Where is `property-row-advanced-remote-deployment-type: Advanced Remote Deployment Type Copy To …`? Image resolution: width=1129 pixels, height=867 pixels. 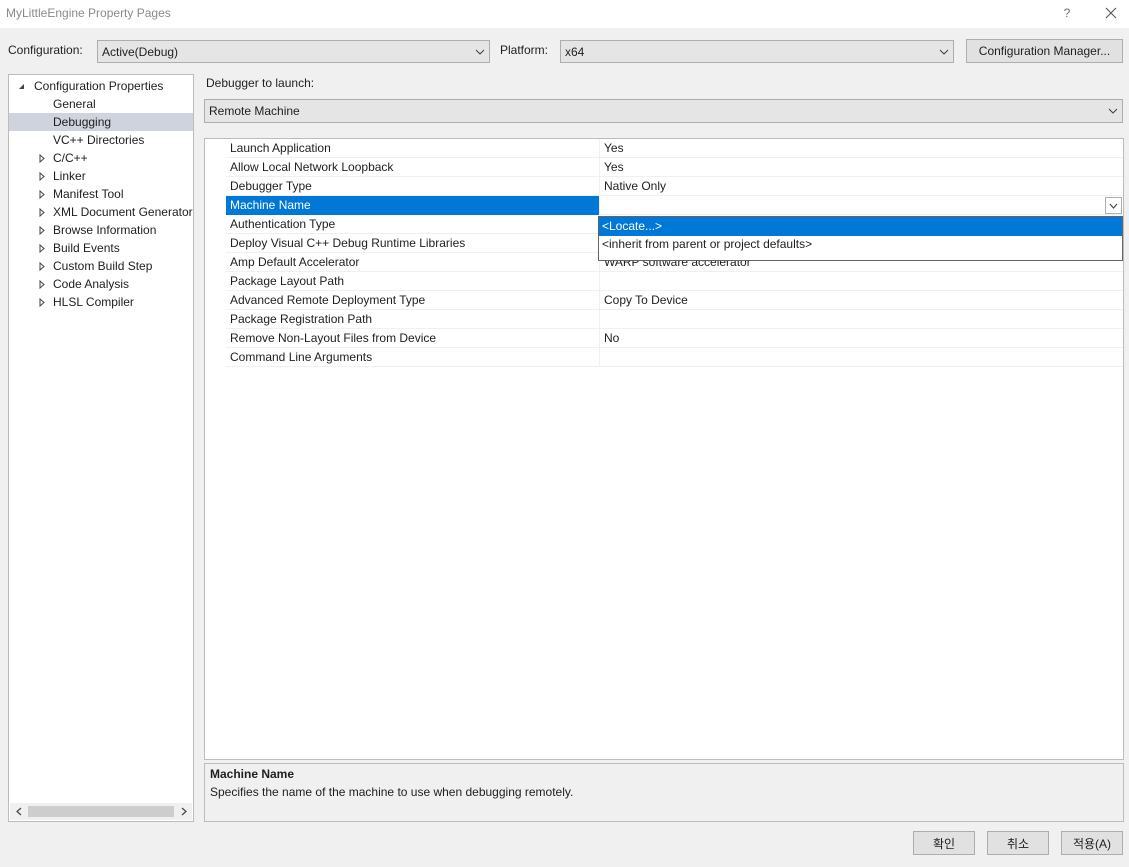 property-row-advanced-remote-deployment-type: Advanced Remote Deployment Type Copy To … is located at coordinates (664, 300).